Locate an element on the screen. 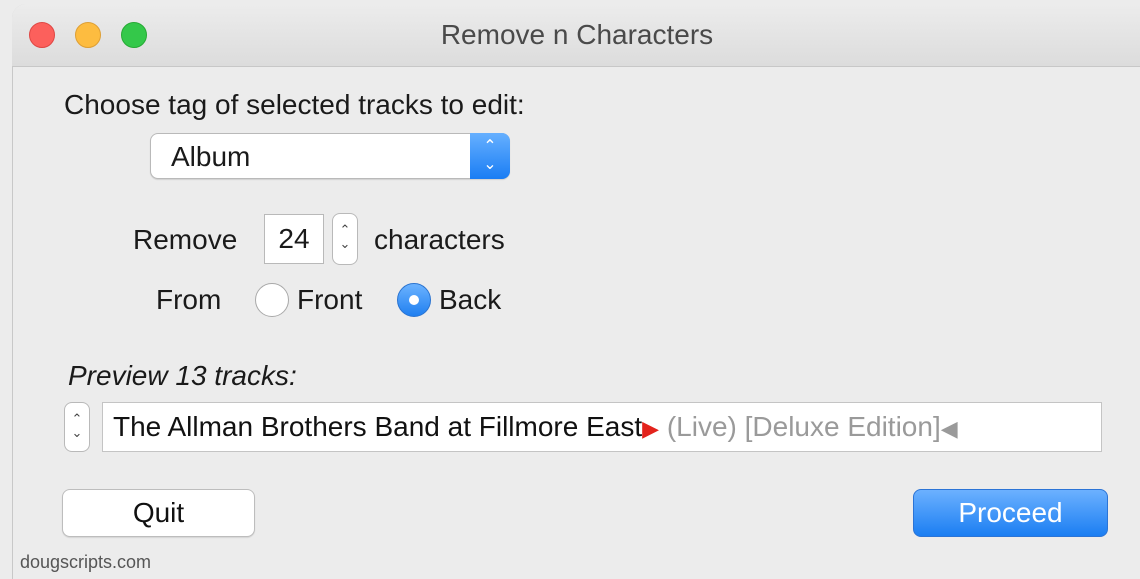 This screenshot has height=579, width=1140. characters-label: characters is located at coordinates (439, 239).